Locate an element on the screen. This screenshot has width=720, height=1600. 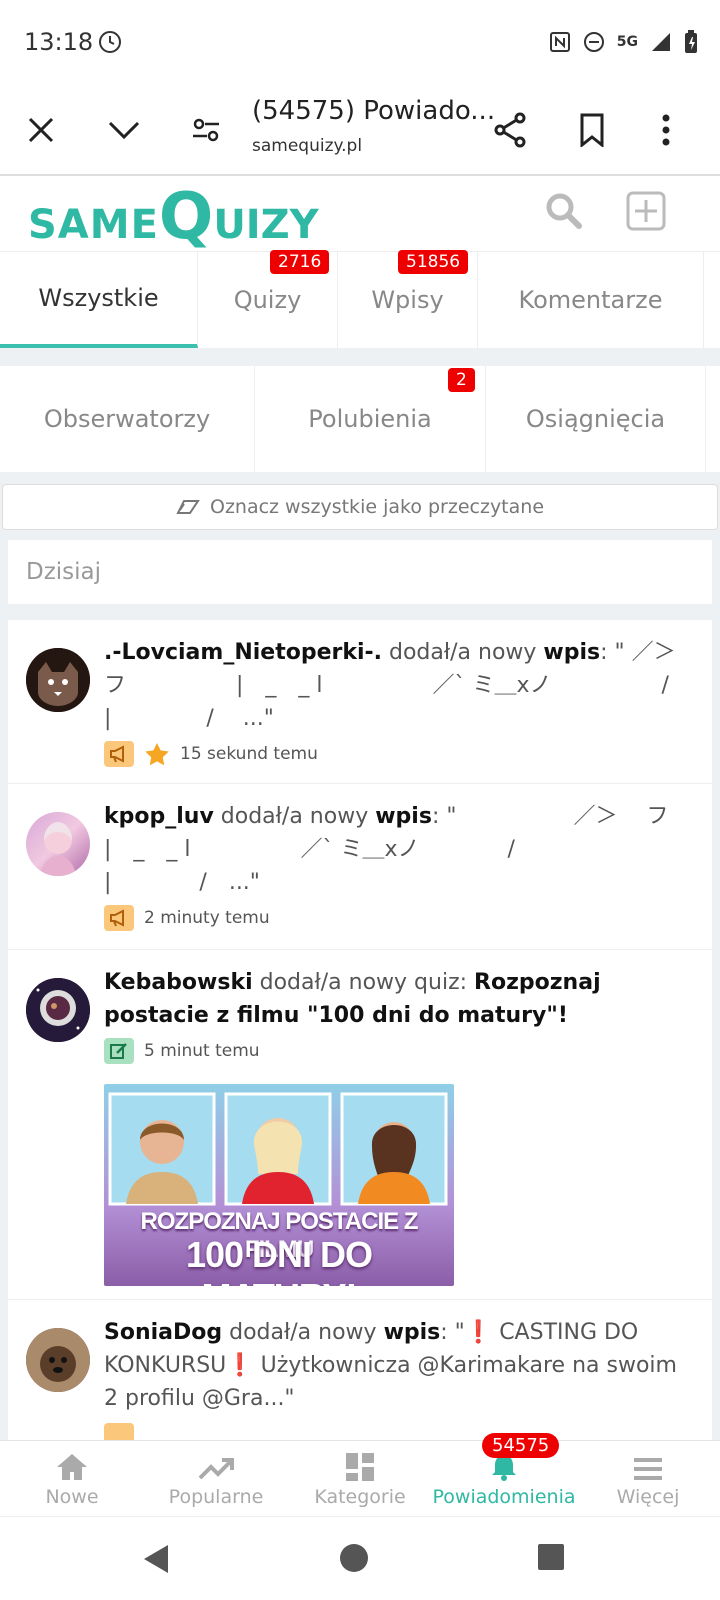
battery-icon is located at coordinates (691, 41).